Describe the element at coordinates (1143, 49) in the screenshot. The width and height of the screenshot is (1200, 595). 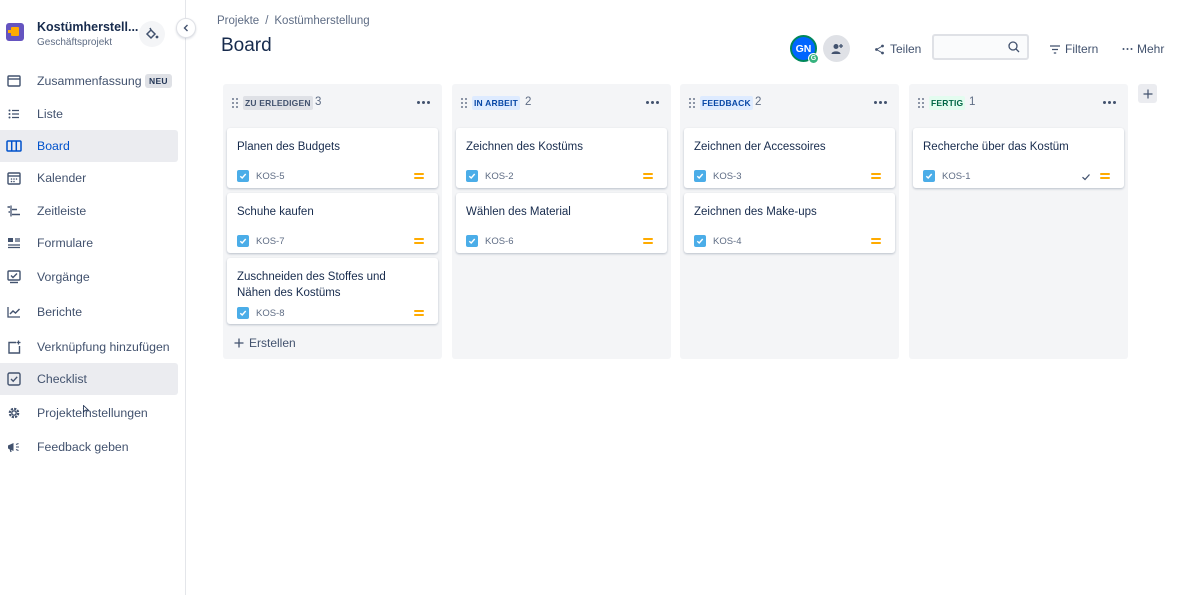
I see `more-button: Mehr` at that location.